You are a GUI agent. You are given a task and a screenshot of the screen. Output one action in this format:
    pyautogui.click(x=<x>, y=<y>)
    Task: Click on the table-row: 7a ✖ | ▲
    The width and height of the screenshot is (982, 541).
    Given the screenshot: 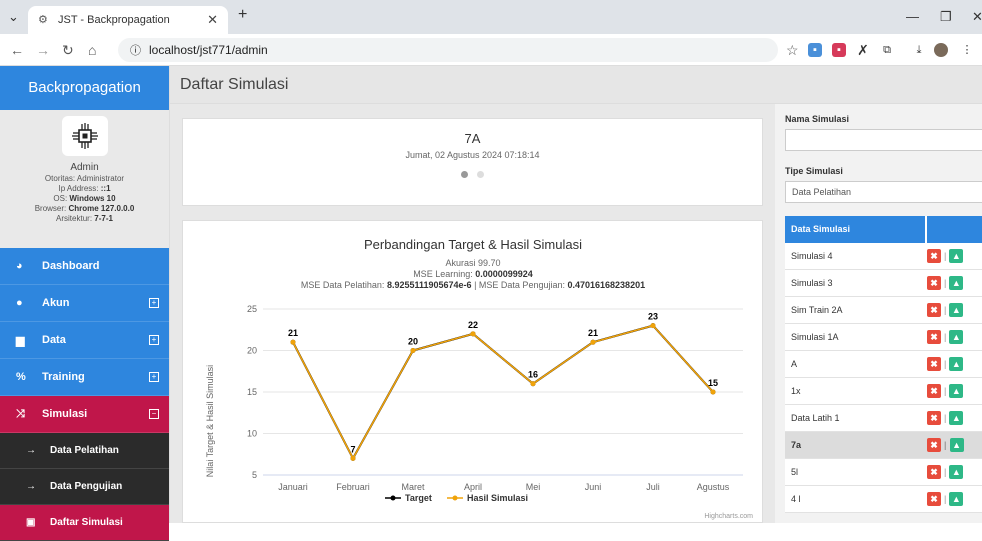 What is the action you would take?
    pyautogui.click(x=883, y=445)
    